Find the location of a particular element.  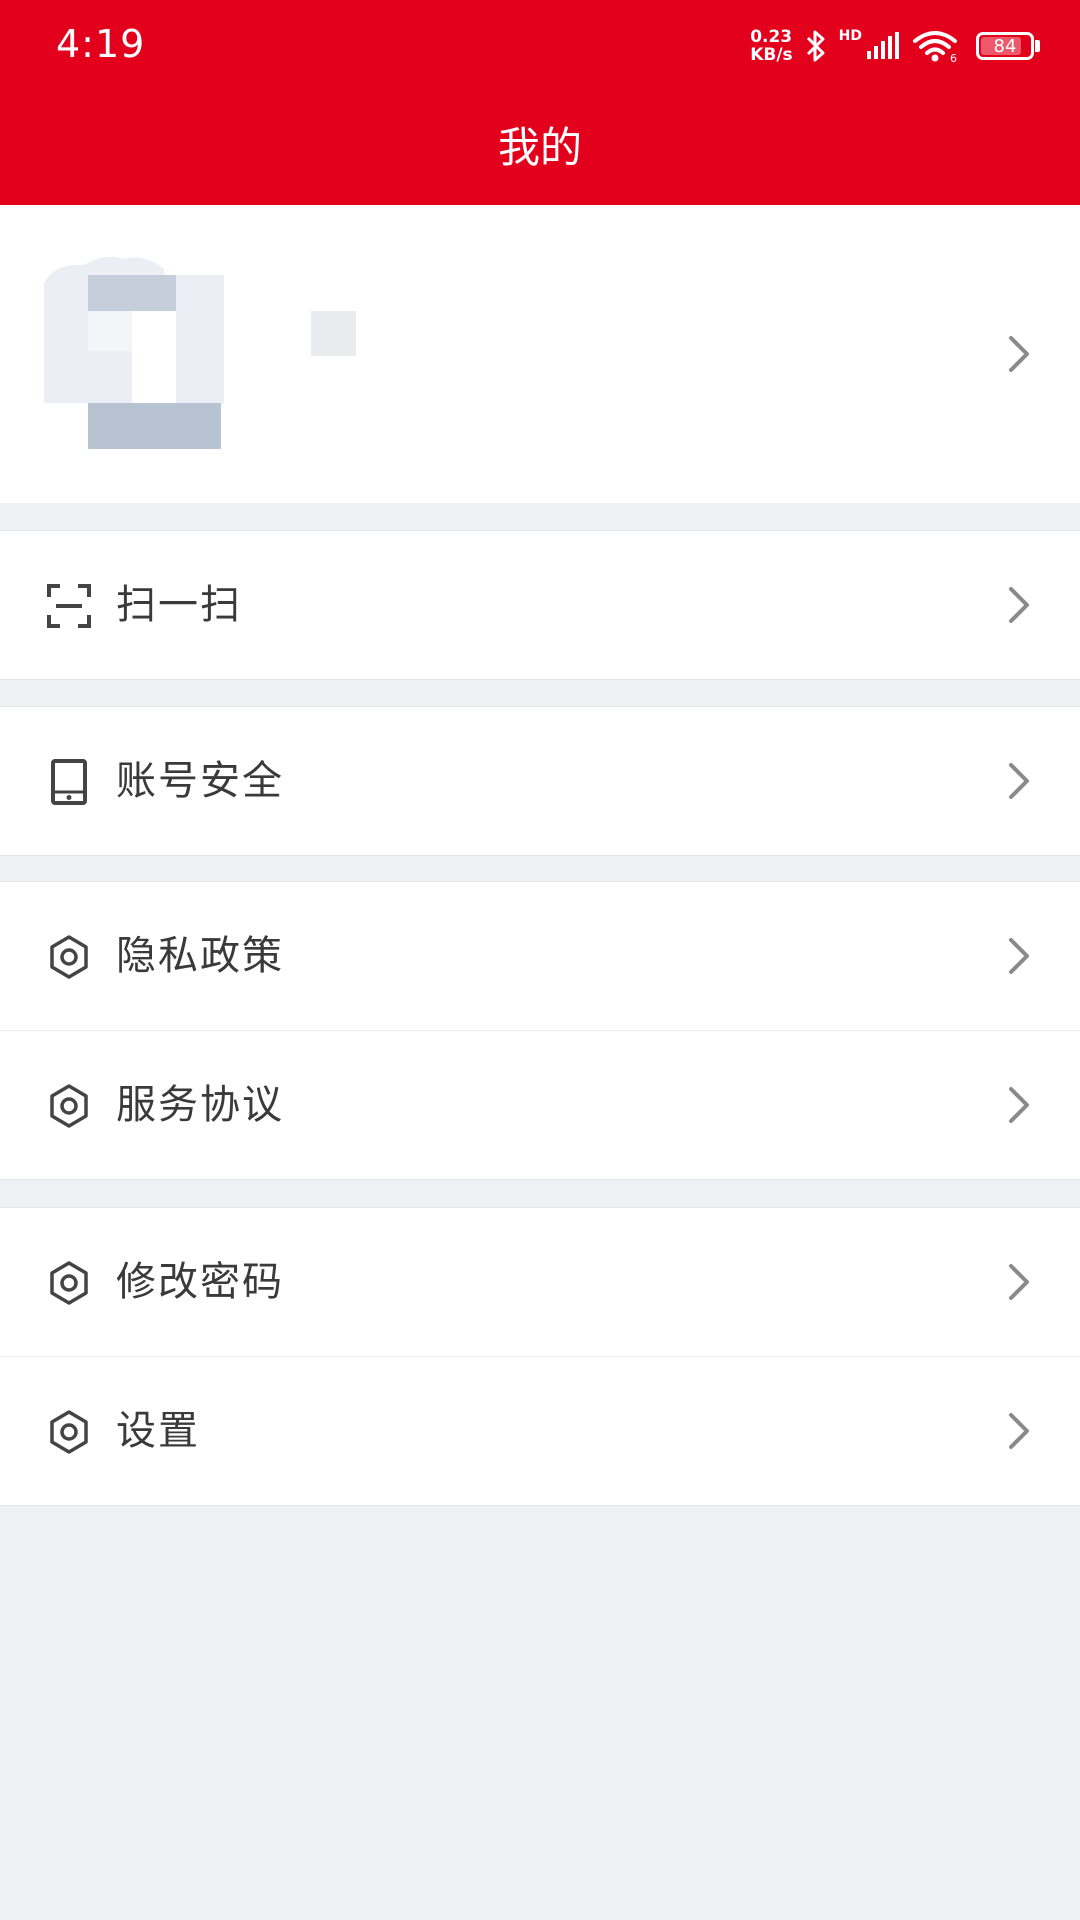

menu-group-scan: 扫一扫 is located at coordinates (540, 605).